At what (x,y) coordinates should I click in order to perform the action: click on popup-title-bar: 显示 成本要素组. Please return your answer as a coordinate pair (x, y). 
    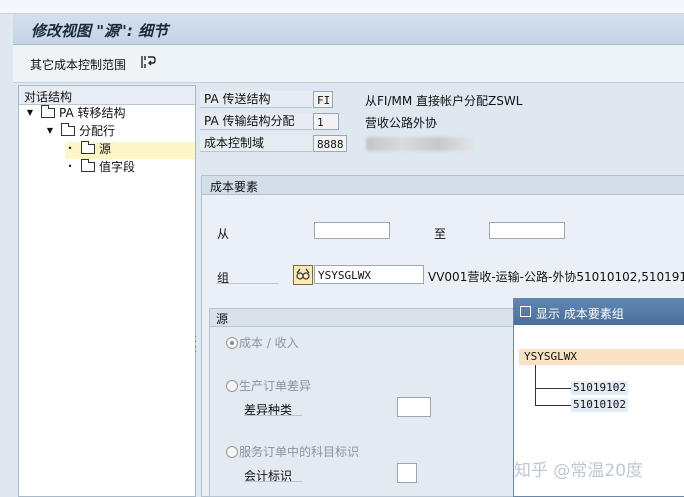
    Looking at the image, I should click on (599, 312).